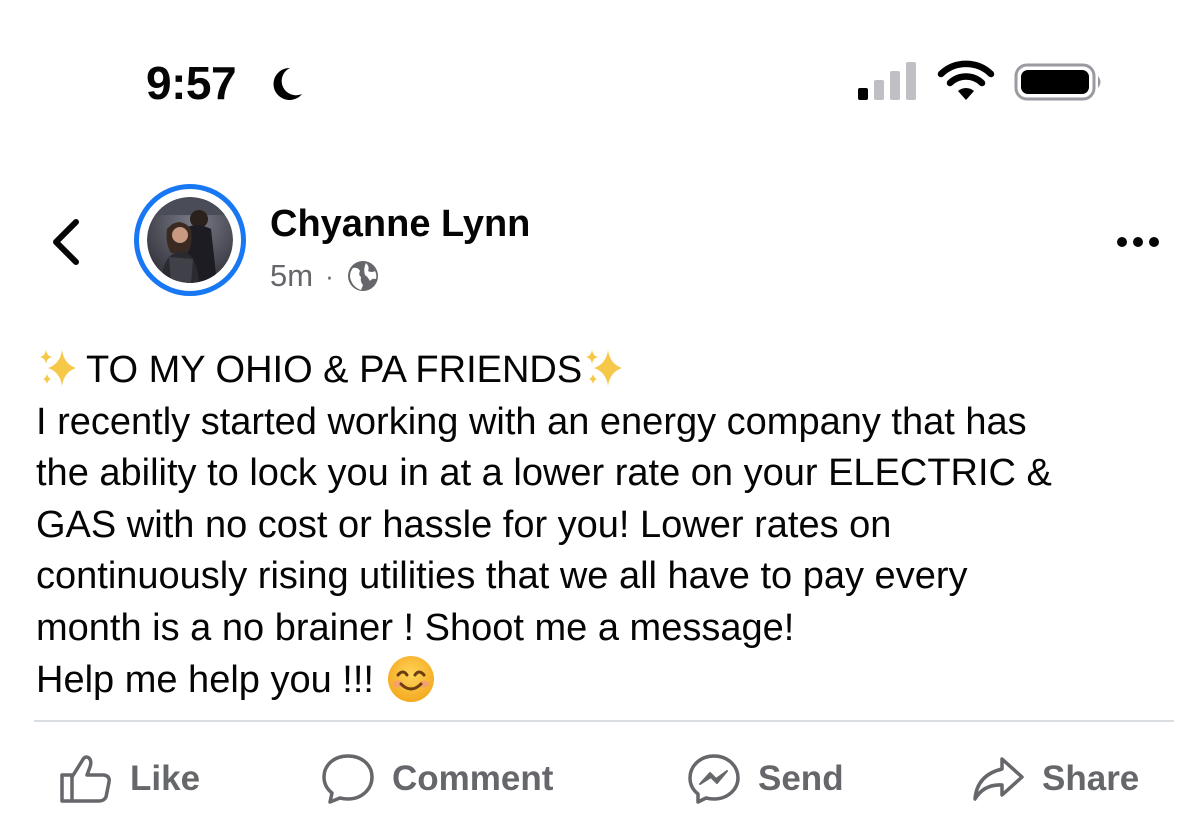 The image size is (1200, 831). Describe the element at coordinates (165, 778) in the screenshot. I see `like-label: Like` at that location.